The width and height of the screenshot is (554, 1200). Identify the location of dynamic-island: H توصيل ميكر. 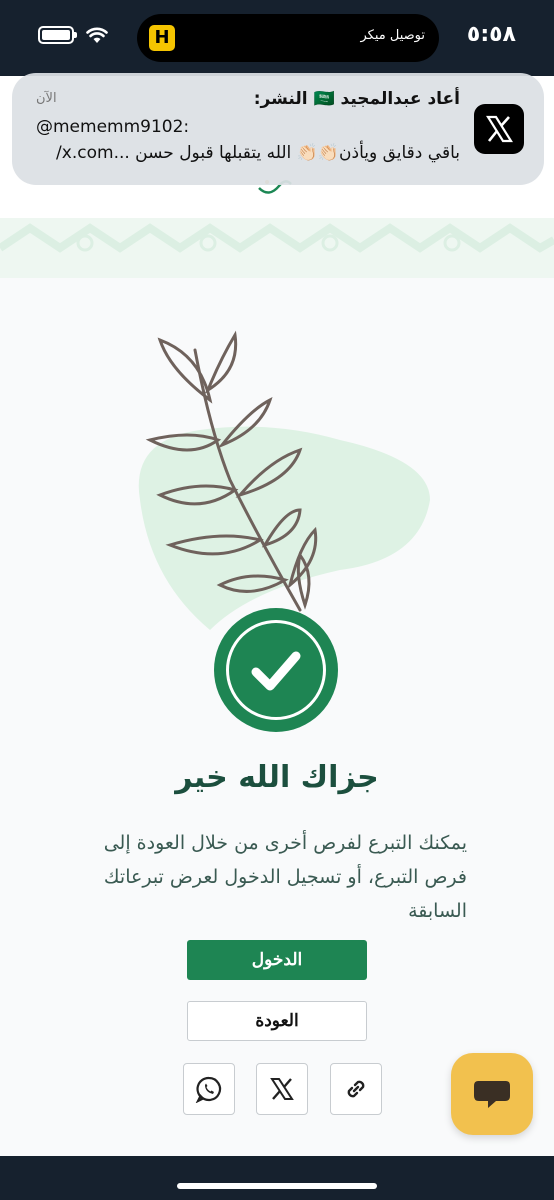
(288, 38).